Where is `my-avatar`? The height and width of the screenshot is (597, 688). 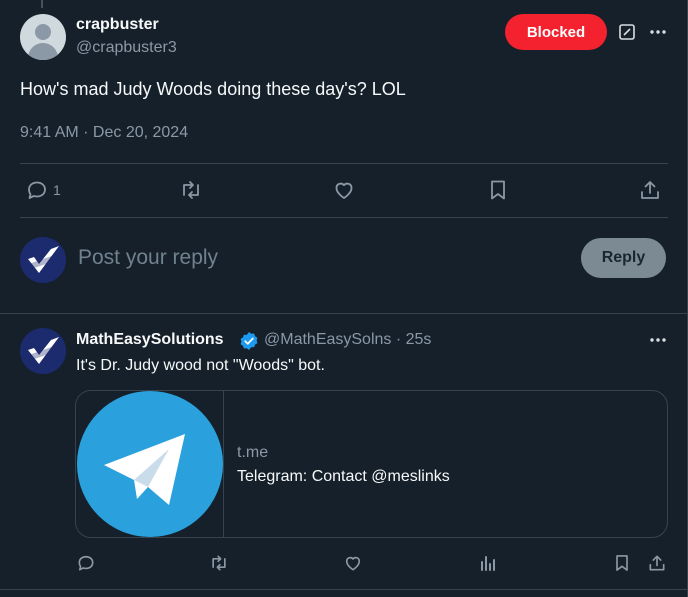
my-avatar is located at coordinates (43, 260).